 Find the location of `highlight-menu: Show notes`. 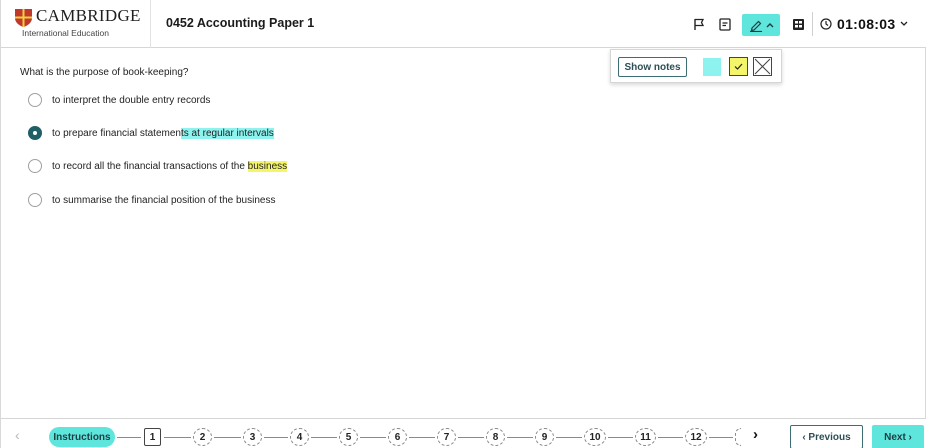

highlight-menu: Show notes is located at coordinates (696, 66).